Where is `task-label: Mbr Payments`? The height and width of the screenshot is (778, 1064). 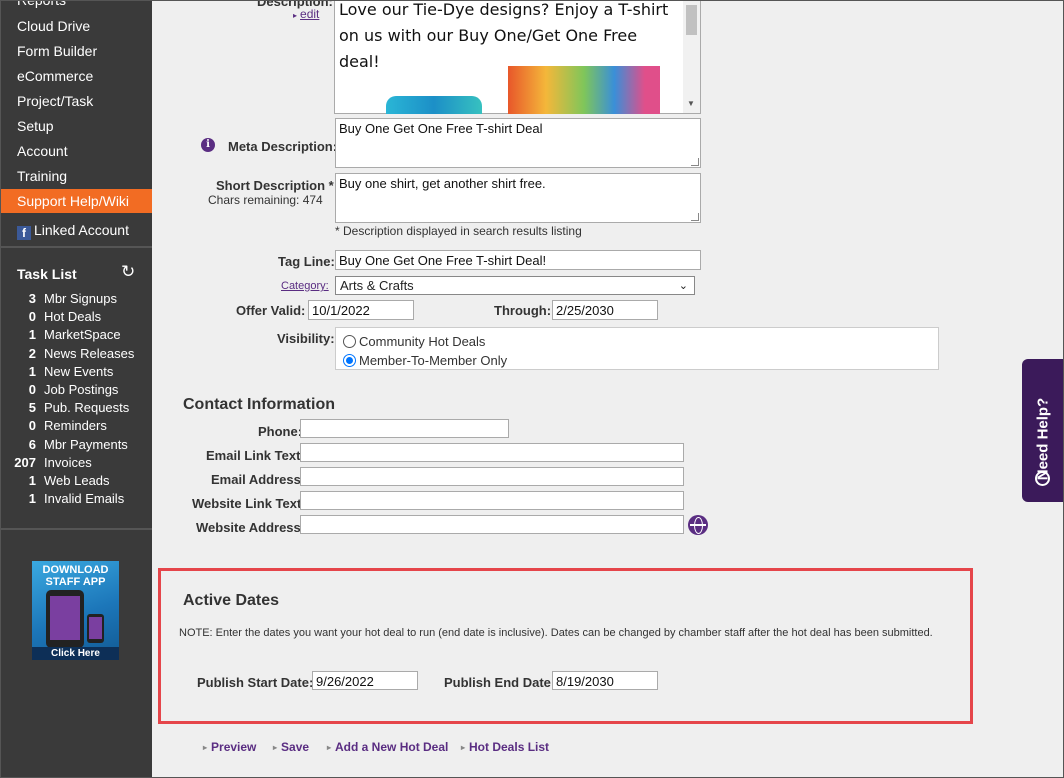 task-label: Mbr Payments is located at coordinates (86, 444).